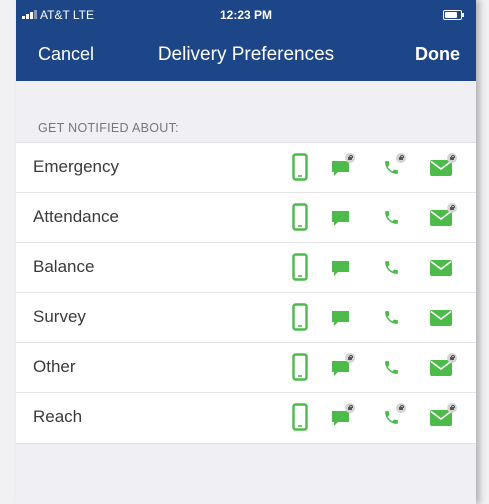 The image size is (489, 504). I want to click on section-header: GET NOTIFIED ABOUT:, so click(108, 128).